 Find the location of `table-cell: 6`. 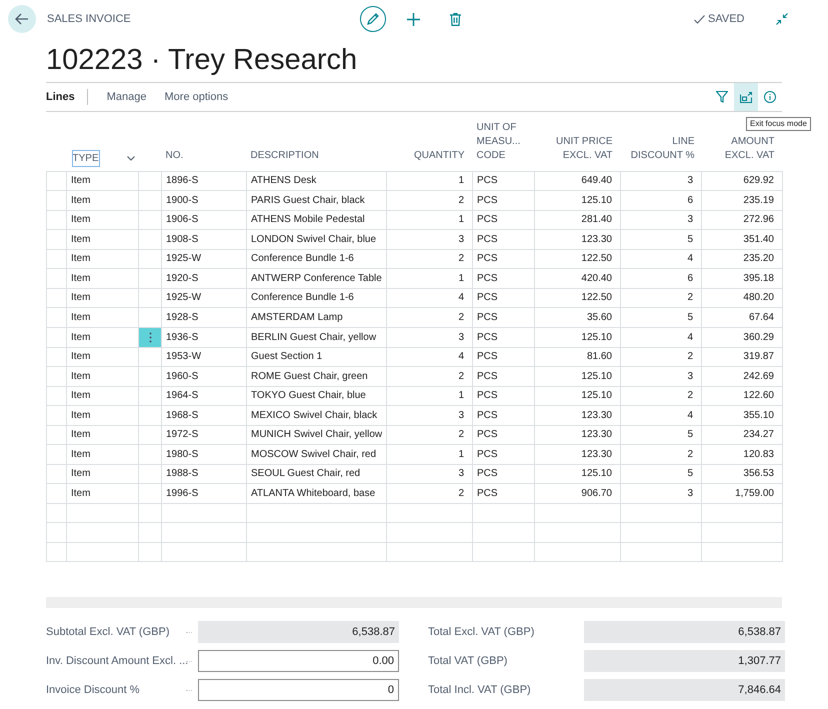

table-cell: 6 is located at coordinates (661, 278).